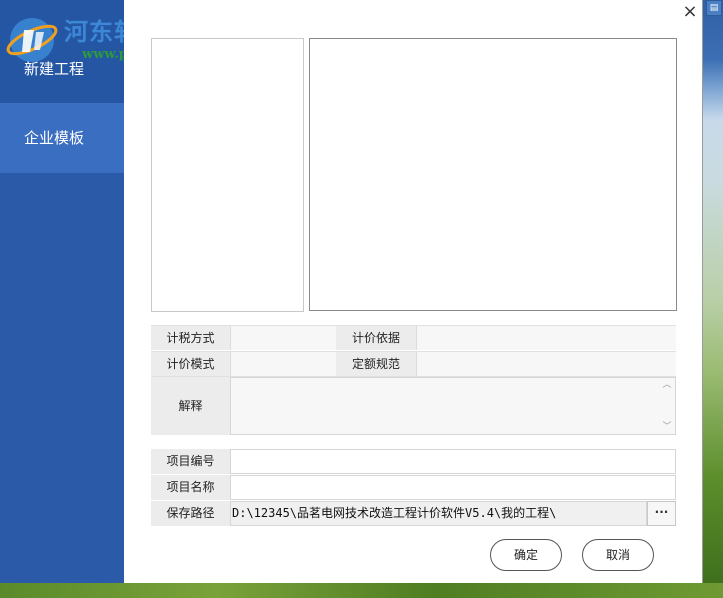  What do you see at coordinates (190, 364) in the screenshot?
I see `pricing-mode-label: 计价模式` at bounding box center [190, 364].